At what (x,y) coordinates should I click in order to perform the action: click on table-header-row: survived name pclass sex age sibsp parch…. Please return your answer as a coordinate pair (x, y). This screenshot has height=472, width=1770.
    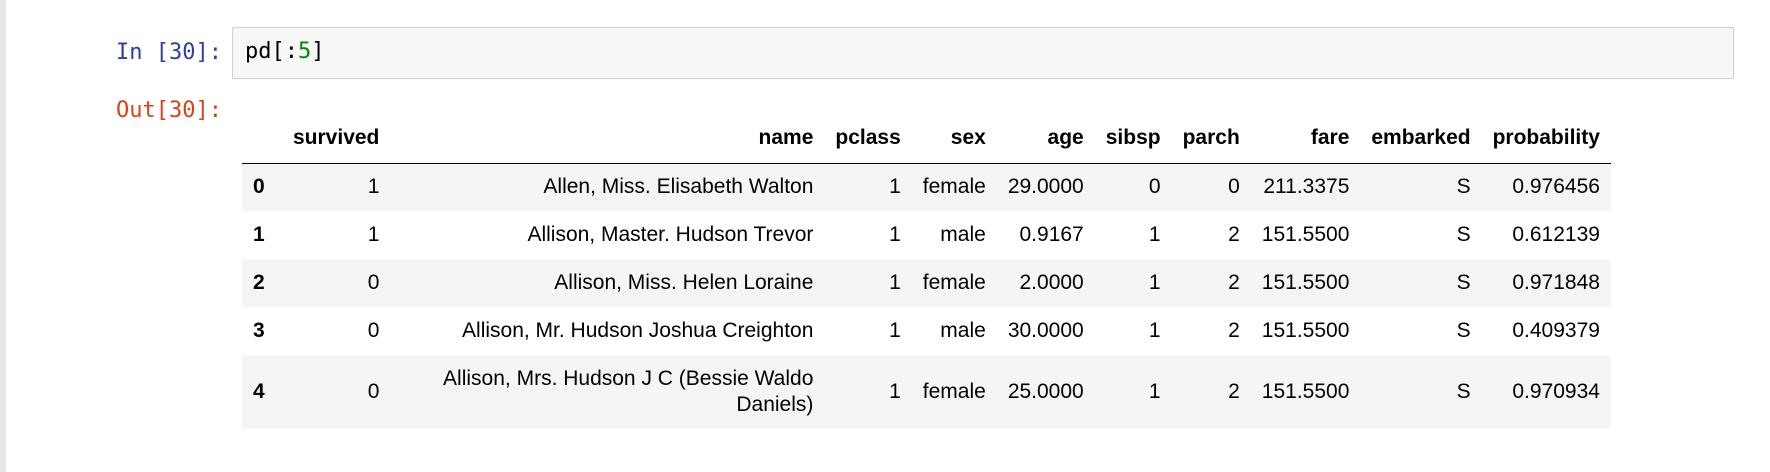
    Looking at the image, I should click on (926, 141).